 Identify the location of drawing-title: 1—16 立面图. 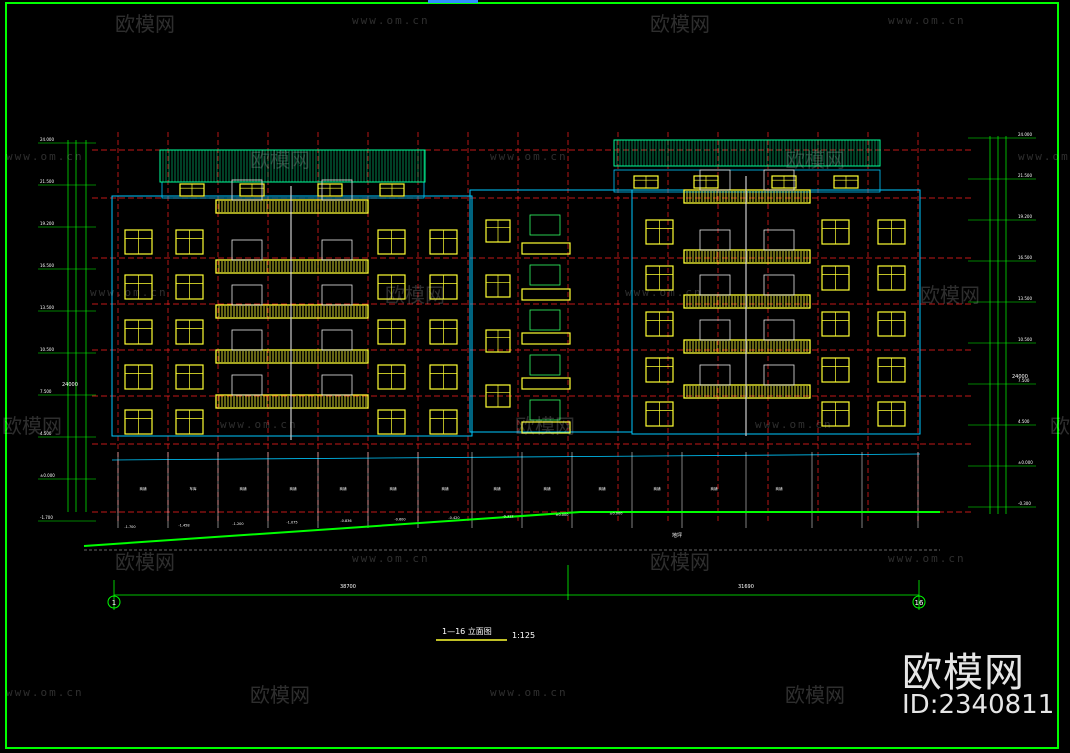
(467, 631).